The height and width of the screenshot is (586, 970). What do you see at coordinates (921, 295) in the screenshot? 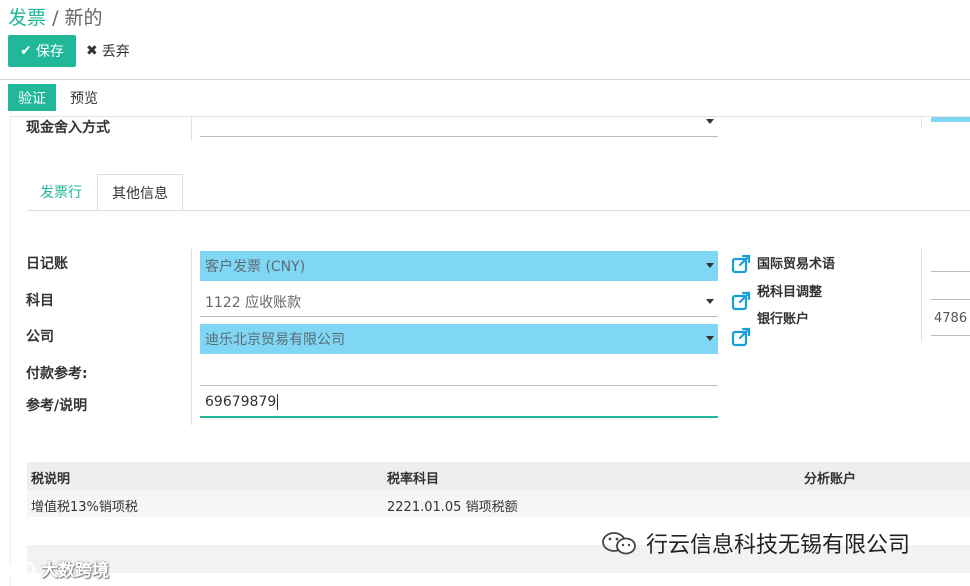
I see `right-column-divider` at bounding box center [921, 295].